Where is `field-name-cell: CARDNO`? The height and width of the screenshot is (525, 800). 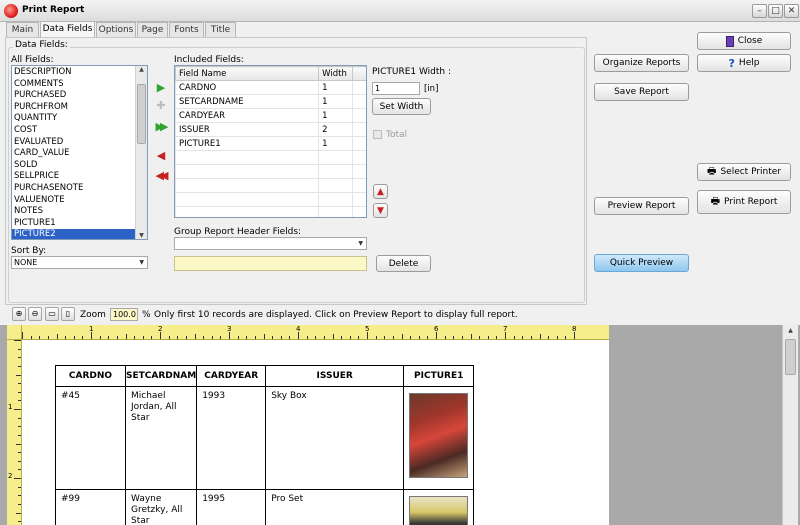 field-name-cell: CARDNO is located at coordinates (247, 87).